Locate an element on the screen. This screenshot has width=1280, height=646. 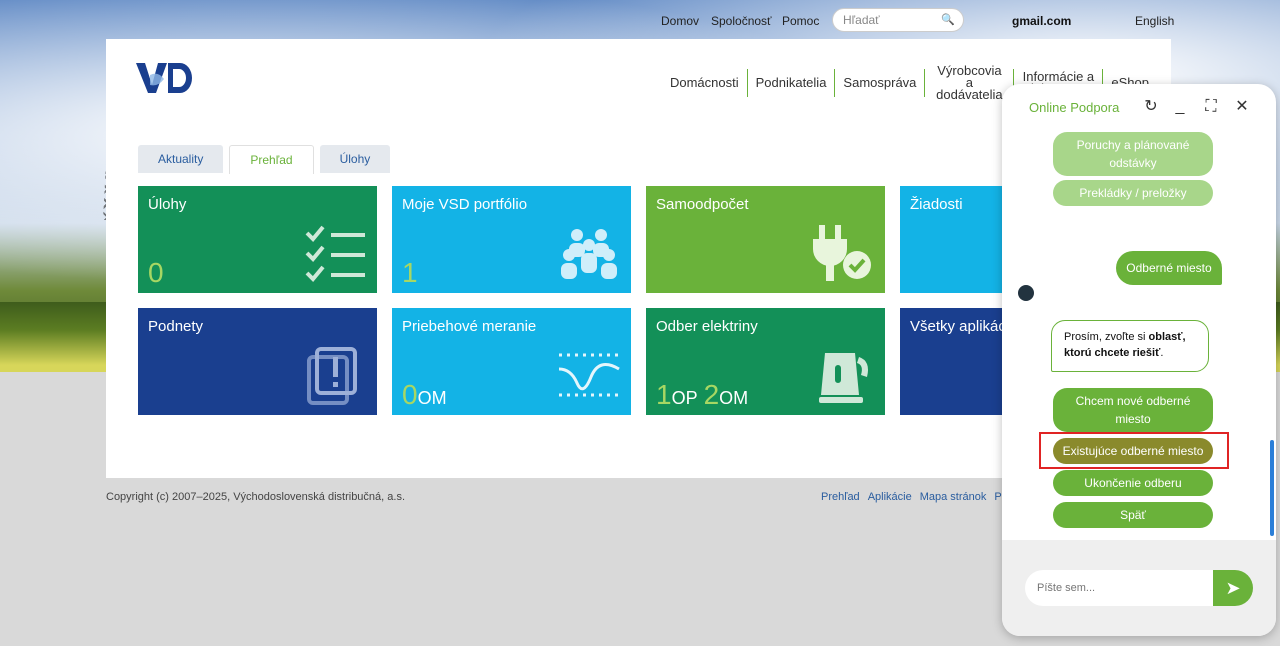
nav-podnikatelia: Podnikatelia is located at coordinates (792, 83).